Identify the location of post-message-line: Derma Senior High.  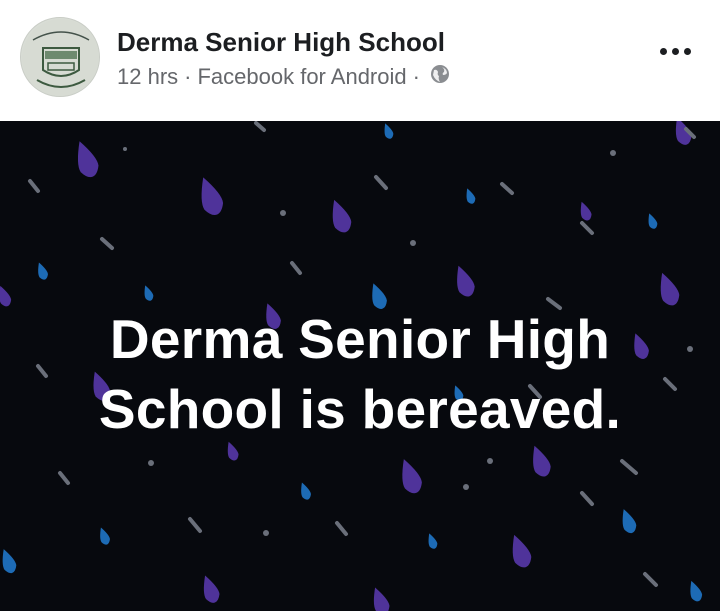
(360, 339).